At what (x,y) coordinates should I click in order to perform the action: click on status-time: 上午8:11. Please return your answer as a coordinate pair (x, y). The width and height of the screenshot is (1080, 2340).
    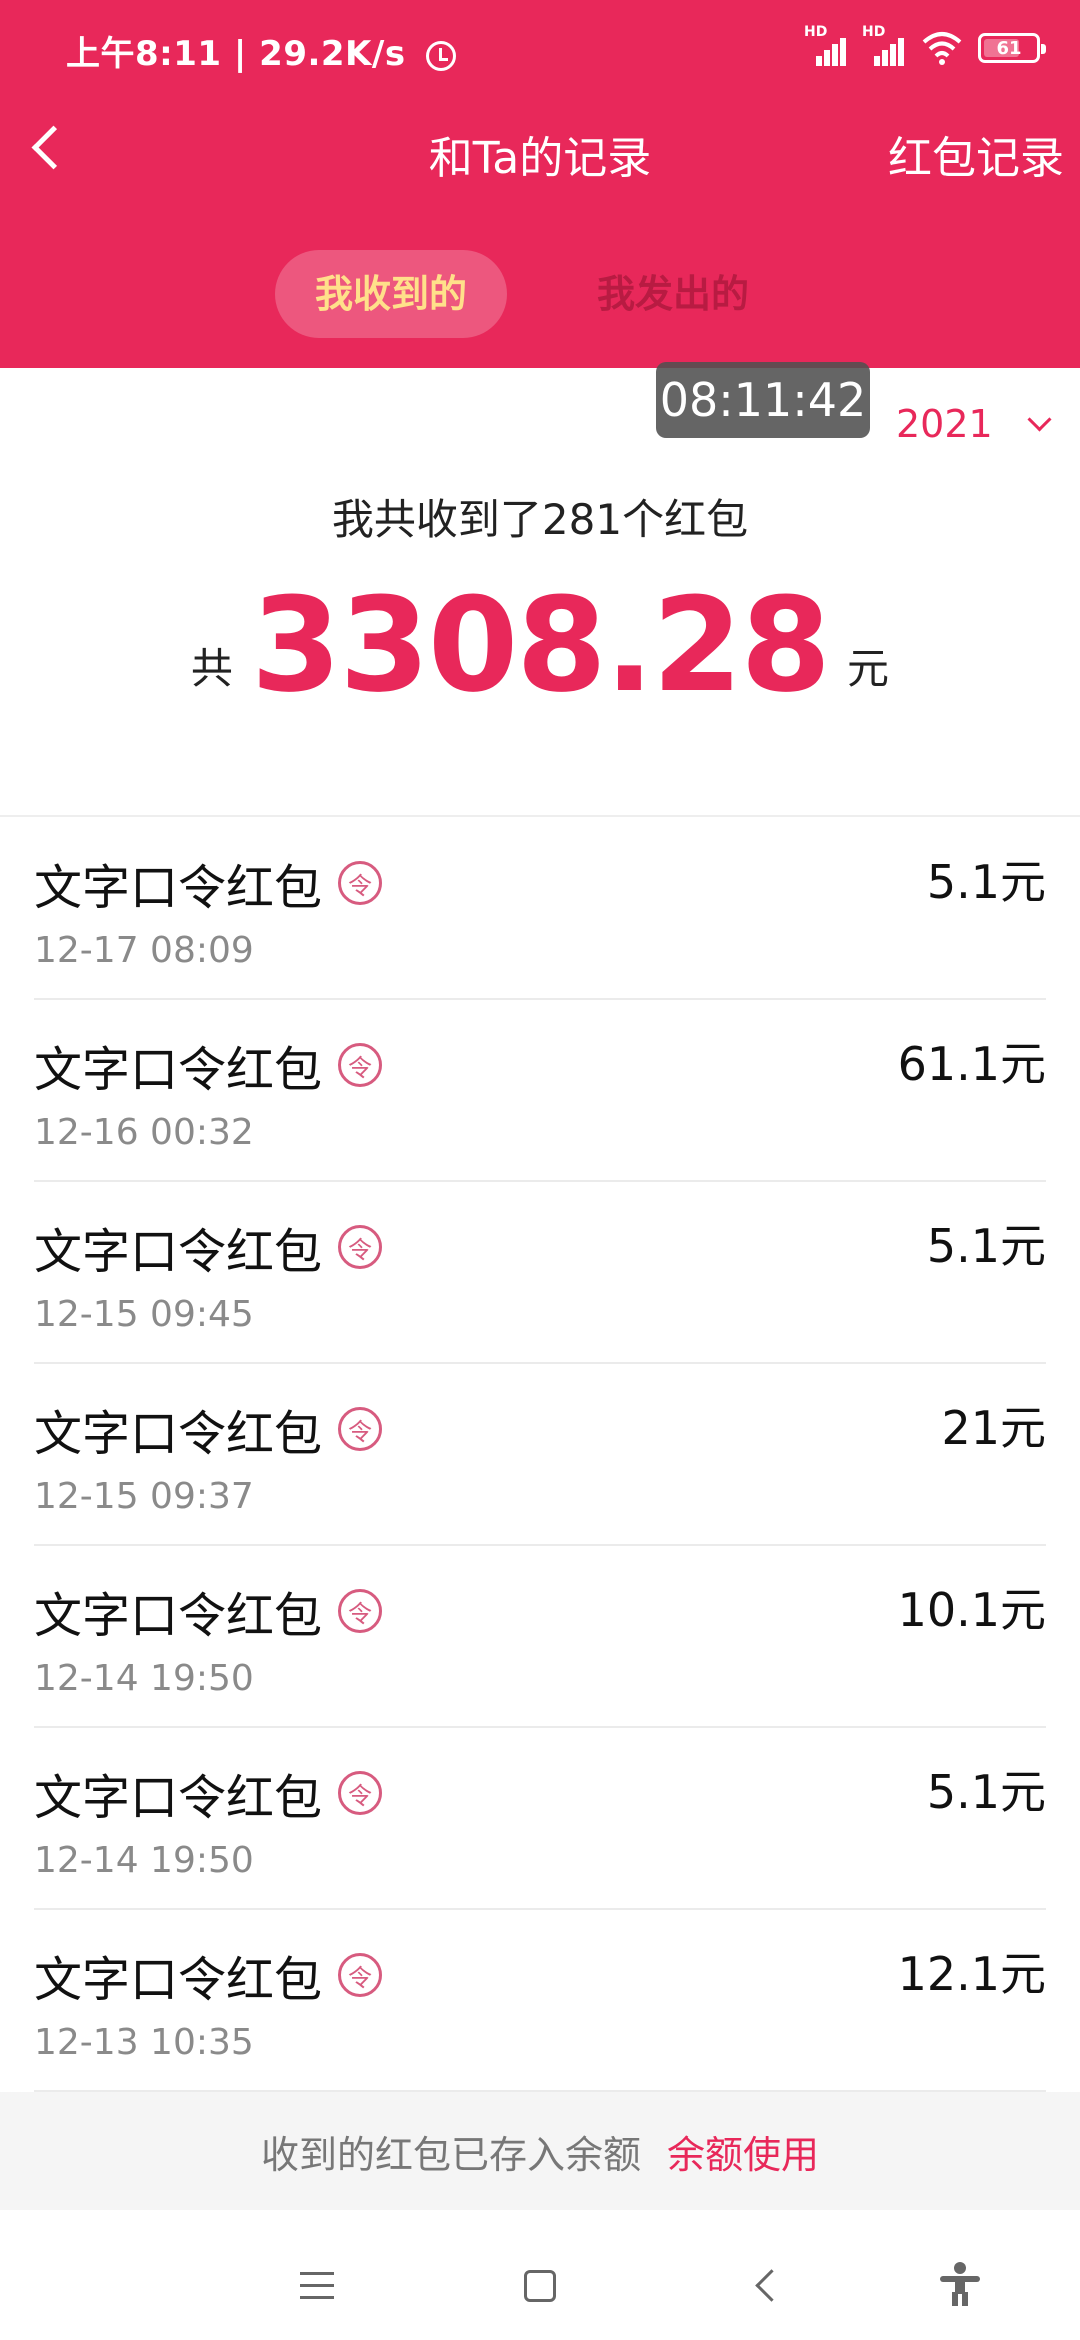
    Looking at the image, I should click on (144, 54).